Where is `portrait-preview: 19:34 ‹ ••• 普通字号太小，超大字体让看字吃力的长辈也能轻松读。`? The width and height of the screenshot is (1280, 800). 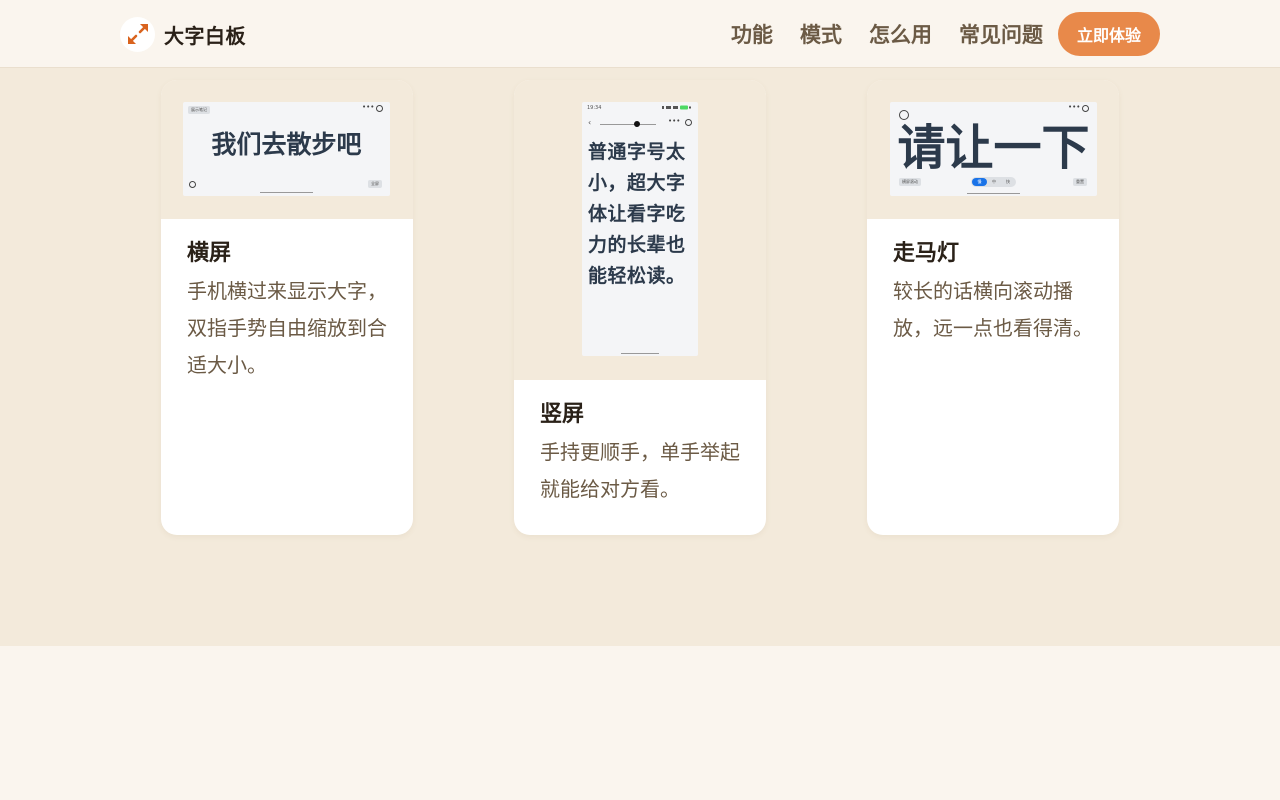
portrait-preview: 19:34 ‹ ••• 普通字号太小，超大字体让看字吃力的长辈也能轻松读。 is located at coordinates (640, 230).